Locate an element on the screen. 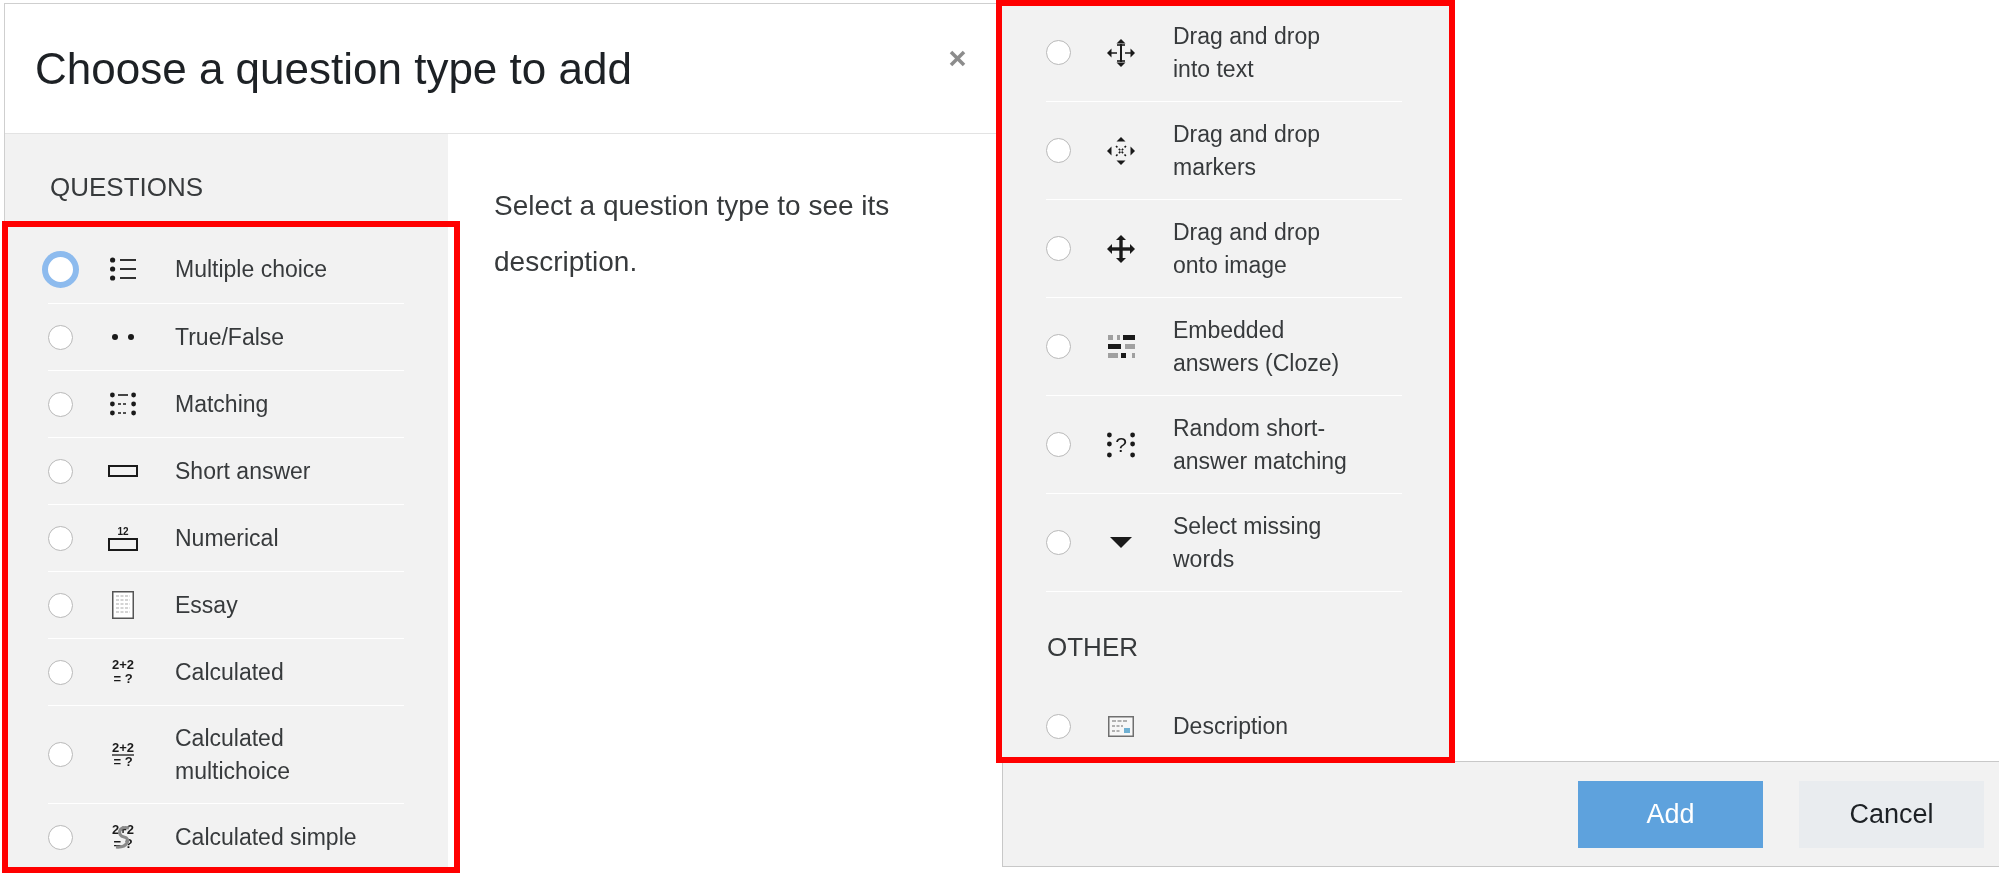 The width and height of the screenshot is (1999, 873). section-heading: QUESTIONS is located at coordinates (127, 187).